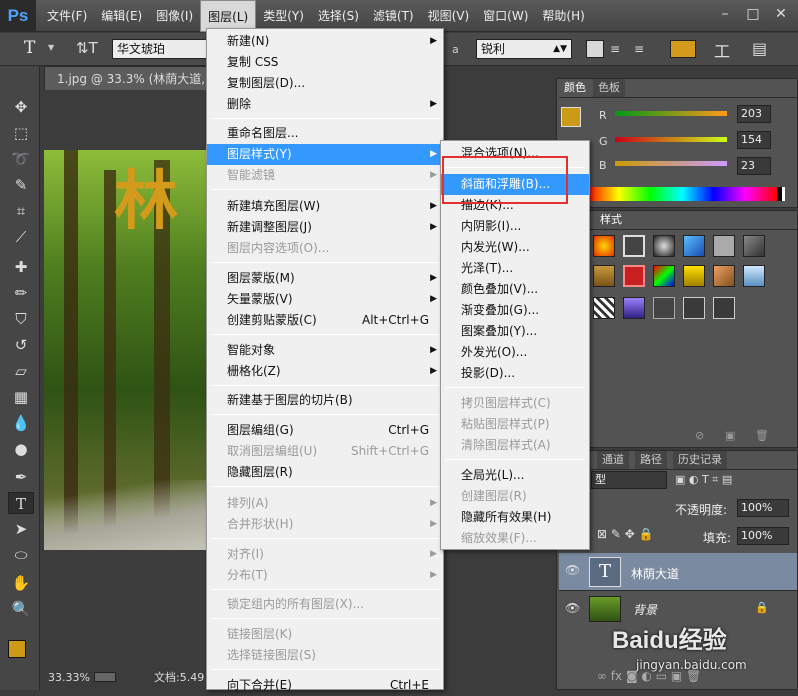 The image size is (798, 696). What do you see at coordinates (682, 194) in the screenshot?
I see `color-spectrum` at bounding box center [682, 194].